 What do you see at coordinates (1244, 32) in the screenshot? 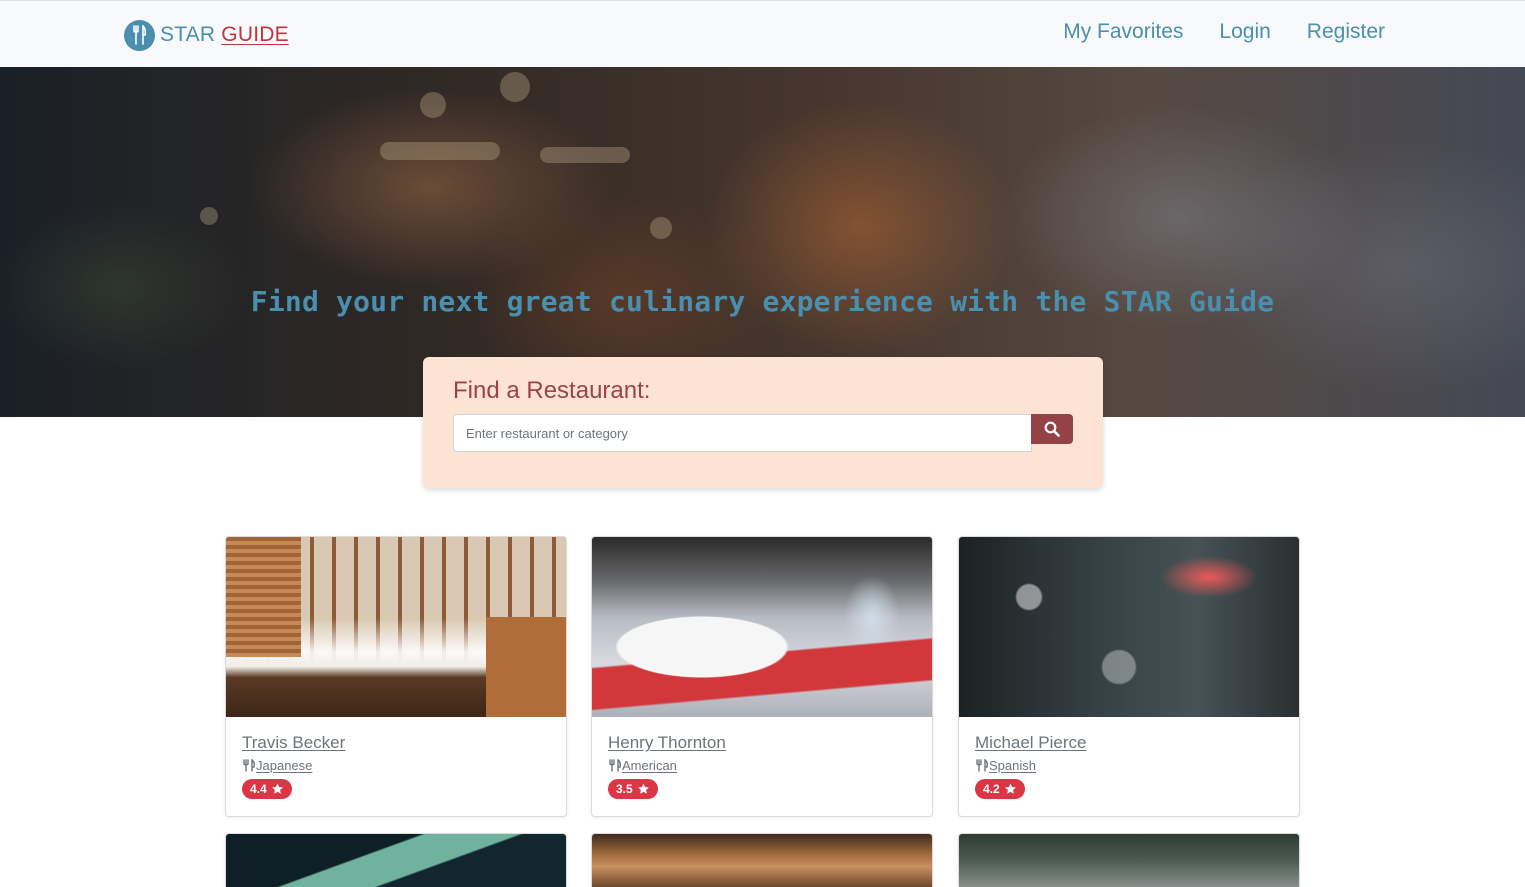
I see `nav-login: Login` at bounding box center [1244, 32].